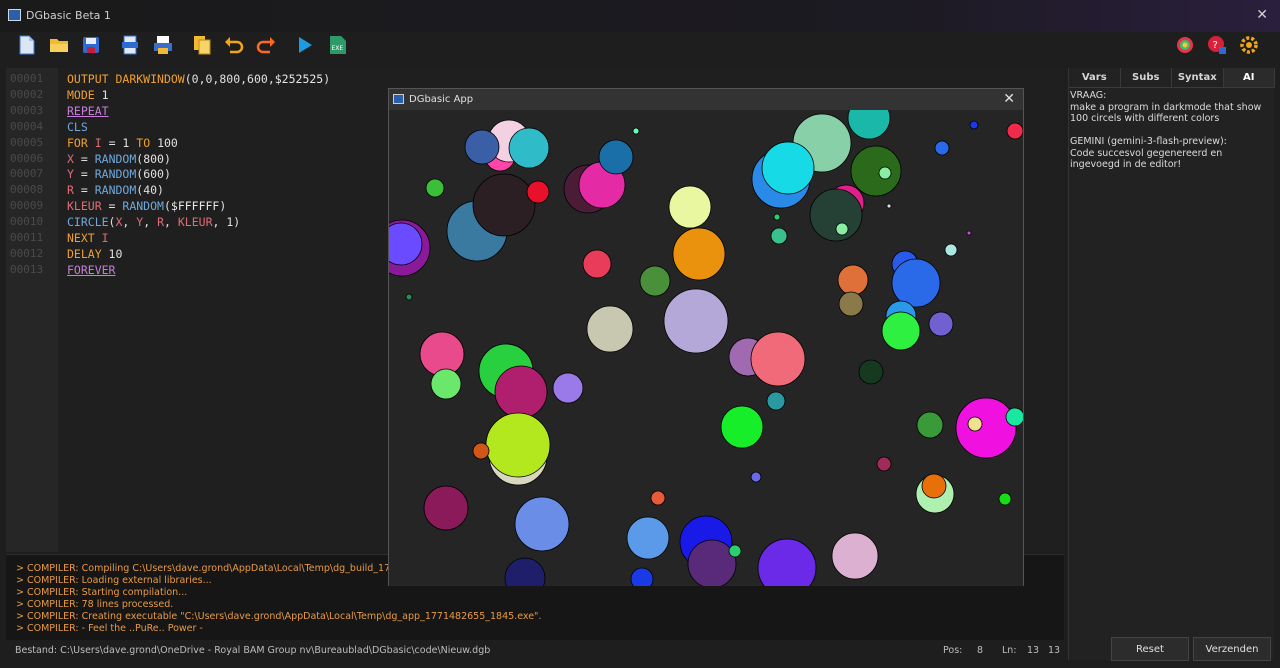  I want to click on save-icon, so click(91, 45).